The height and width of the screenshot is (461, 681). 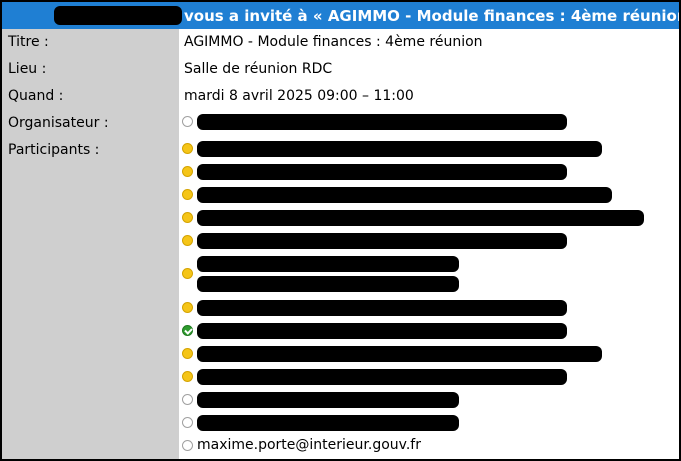 What do you see at coordinates (382, 122) in the screenshot?
I see `redacted-organizer` at bounding box center [382, 122].